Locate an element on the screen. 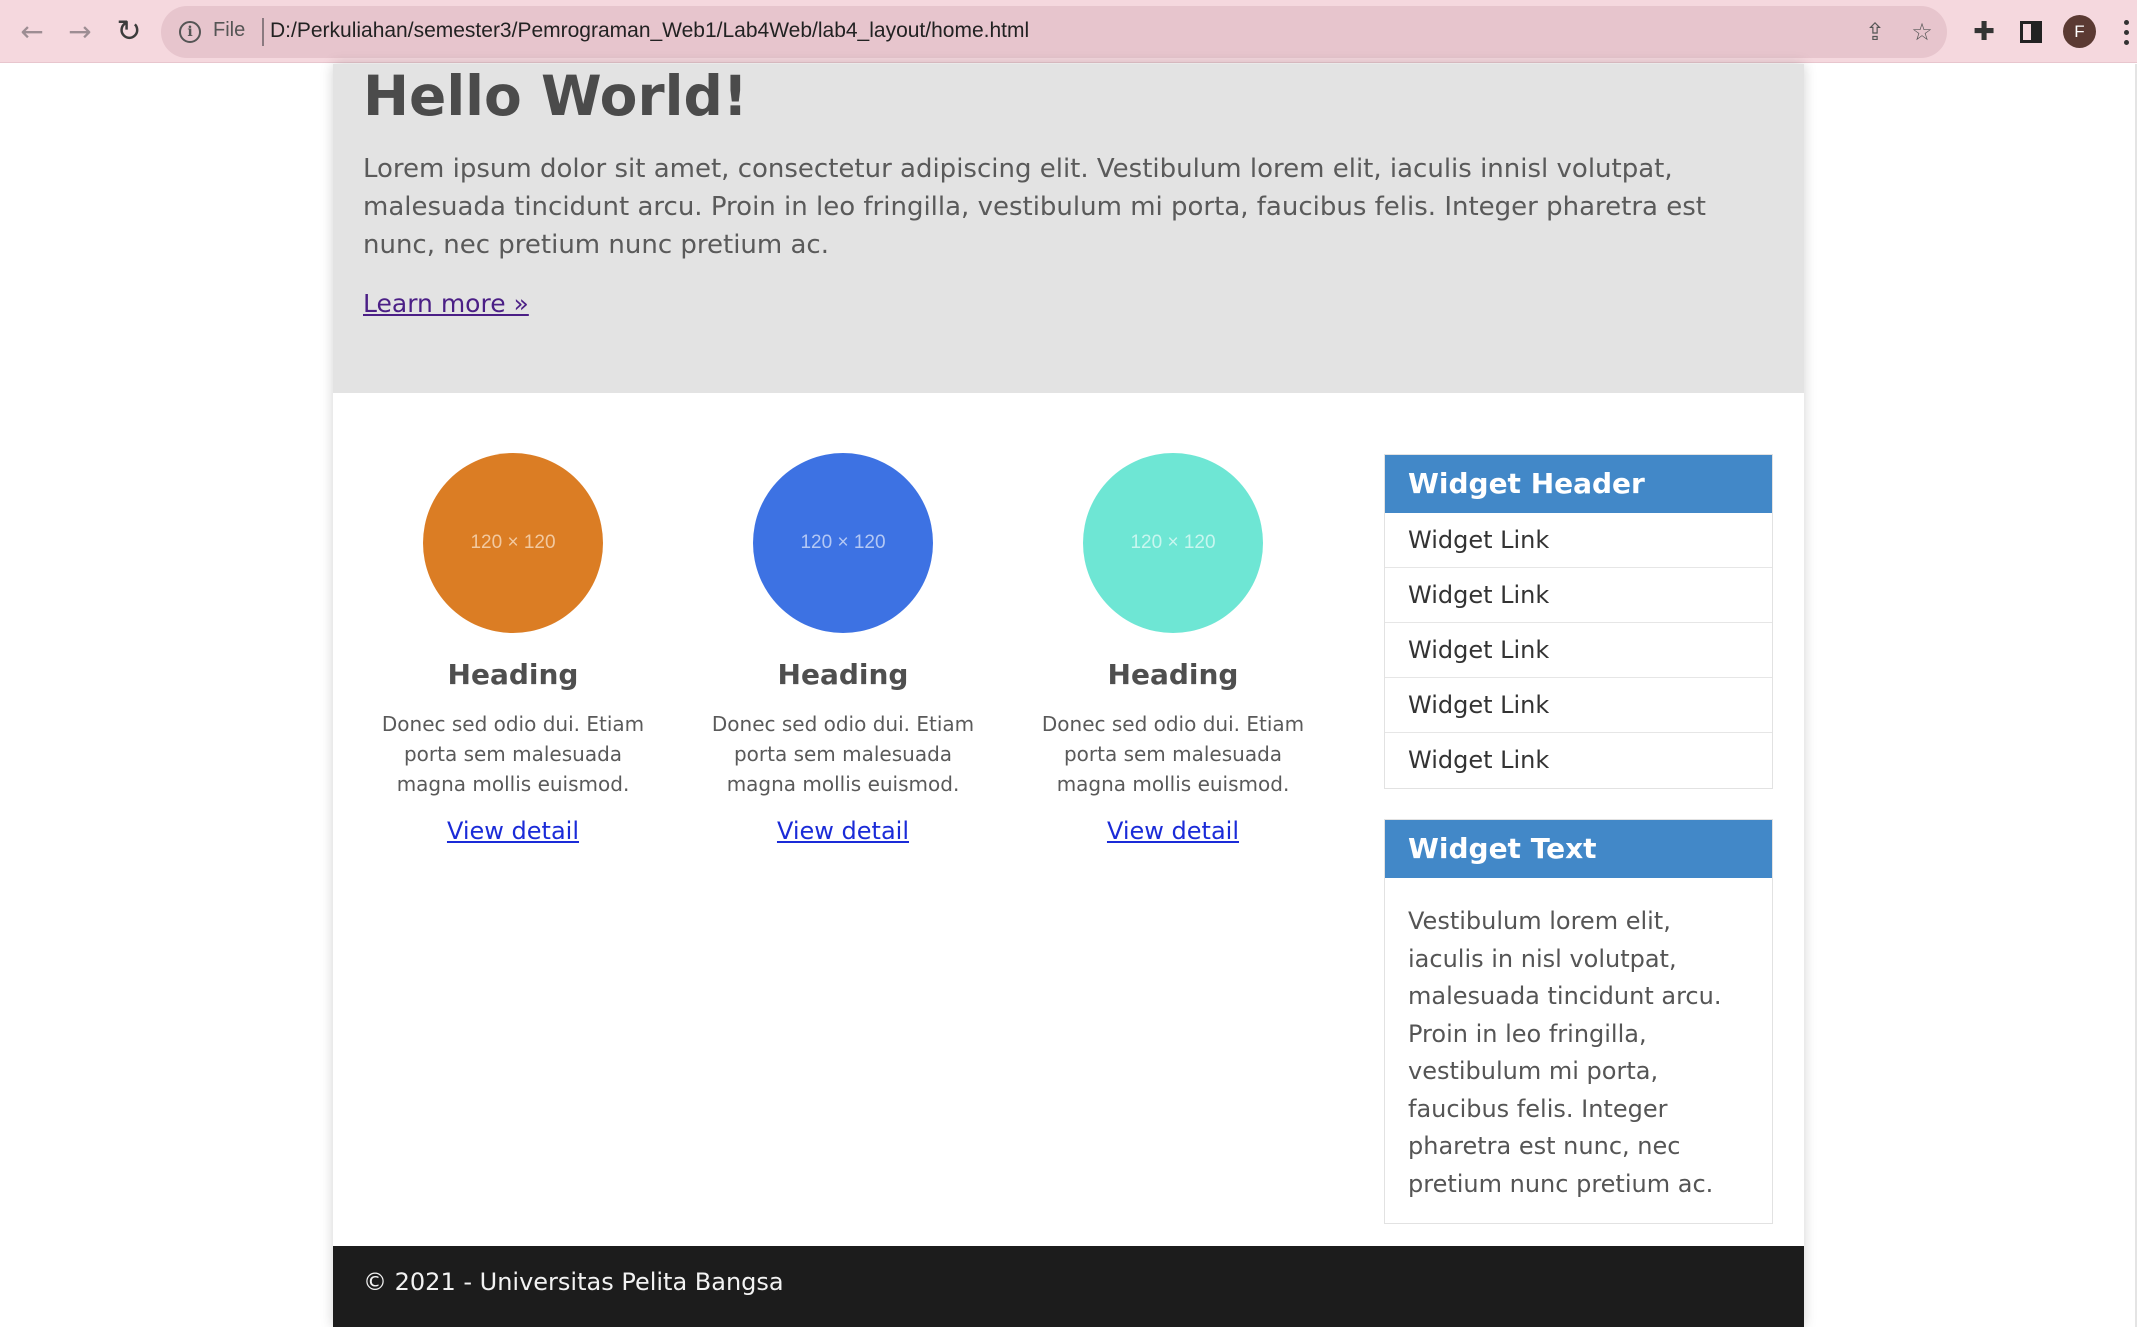 The image size is (2137, 1327). widget-header-title: Widget Header is located at coordinates (1578, 484).